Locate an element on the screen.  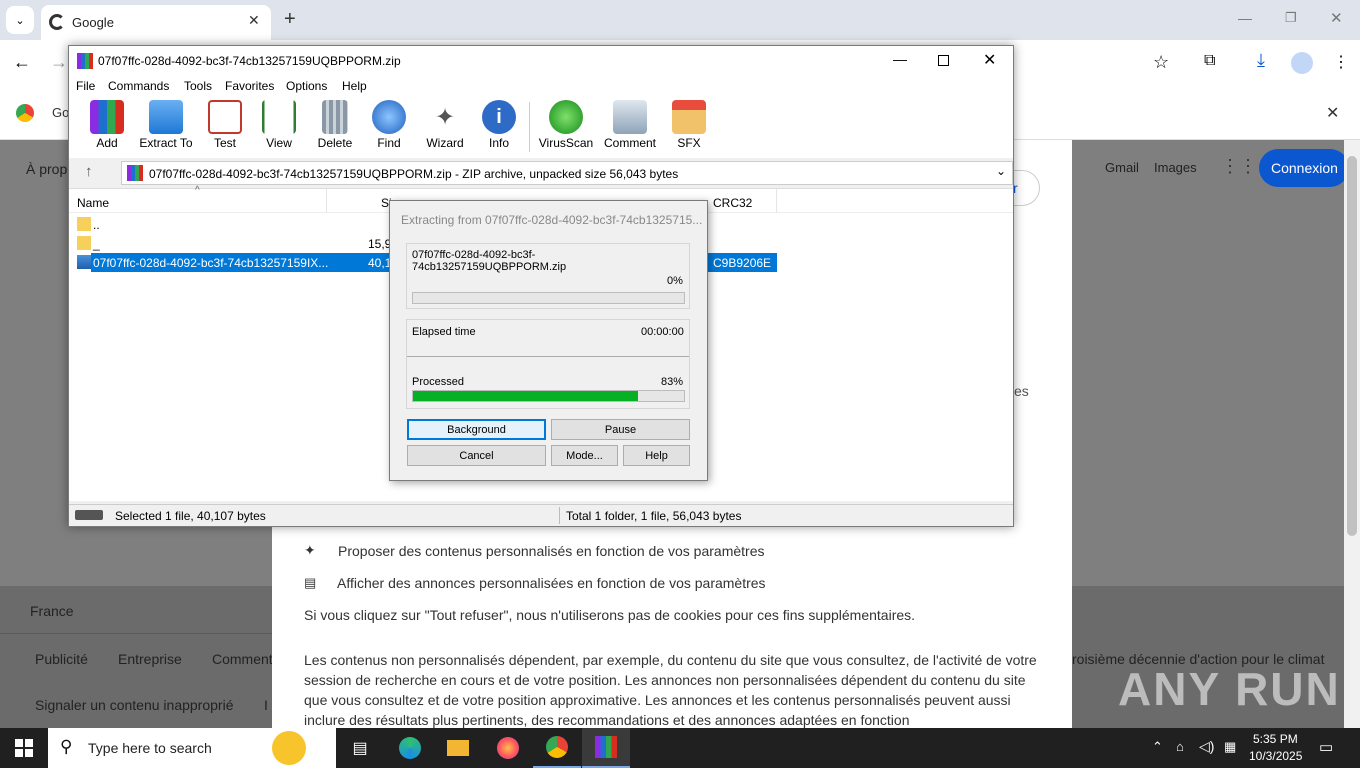
menu-favorites: Favorites is located at coordinates (249, 86).